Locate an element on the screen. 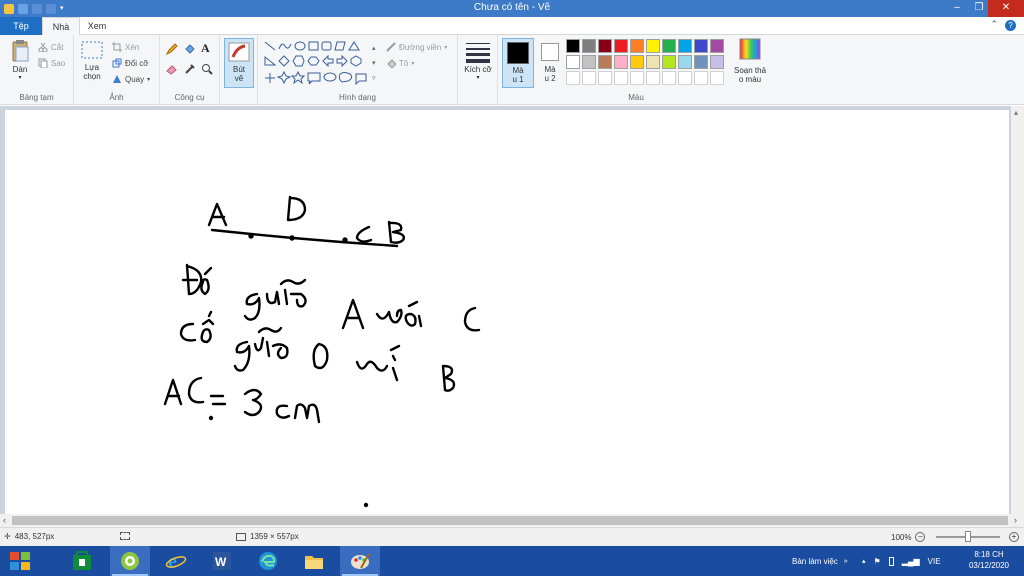 The image size is (1024, 576). zoom-slider-thumb is located at coordinates (968, 536).